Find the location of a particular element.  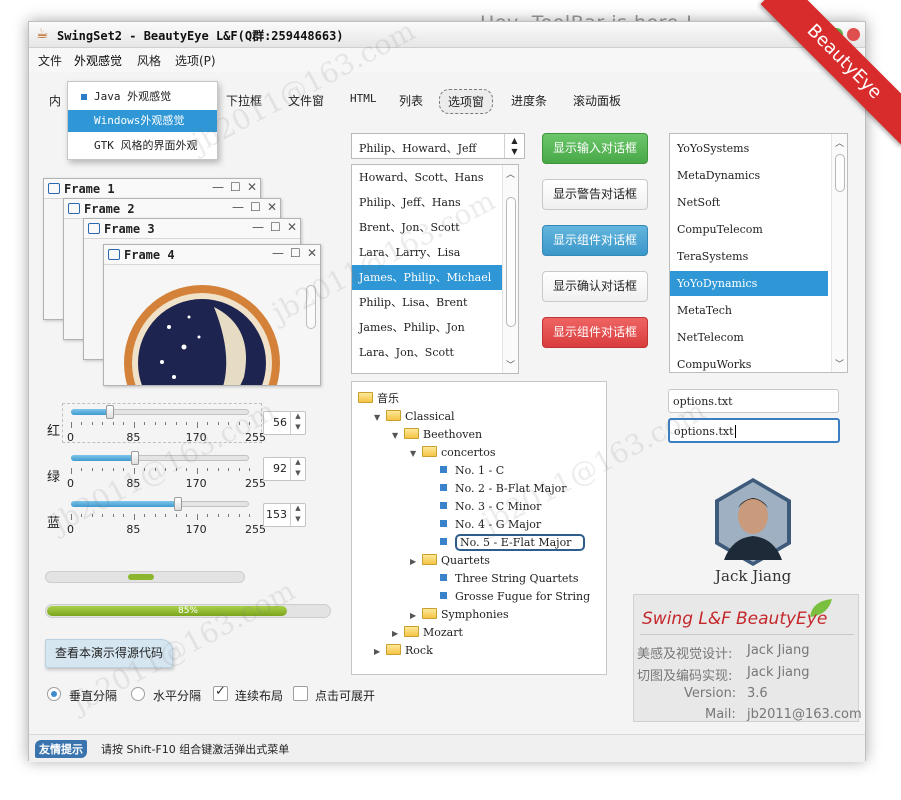

list-item: CompuWorks is located at coordinates (749, 362).